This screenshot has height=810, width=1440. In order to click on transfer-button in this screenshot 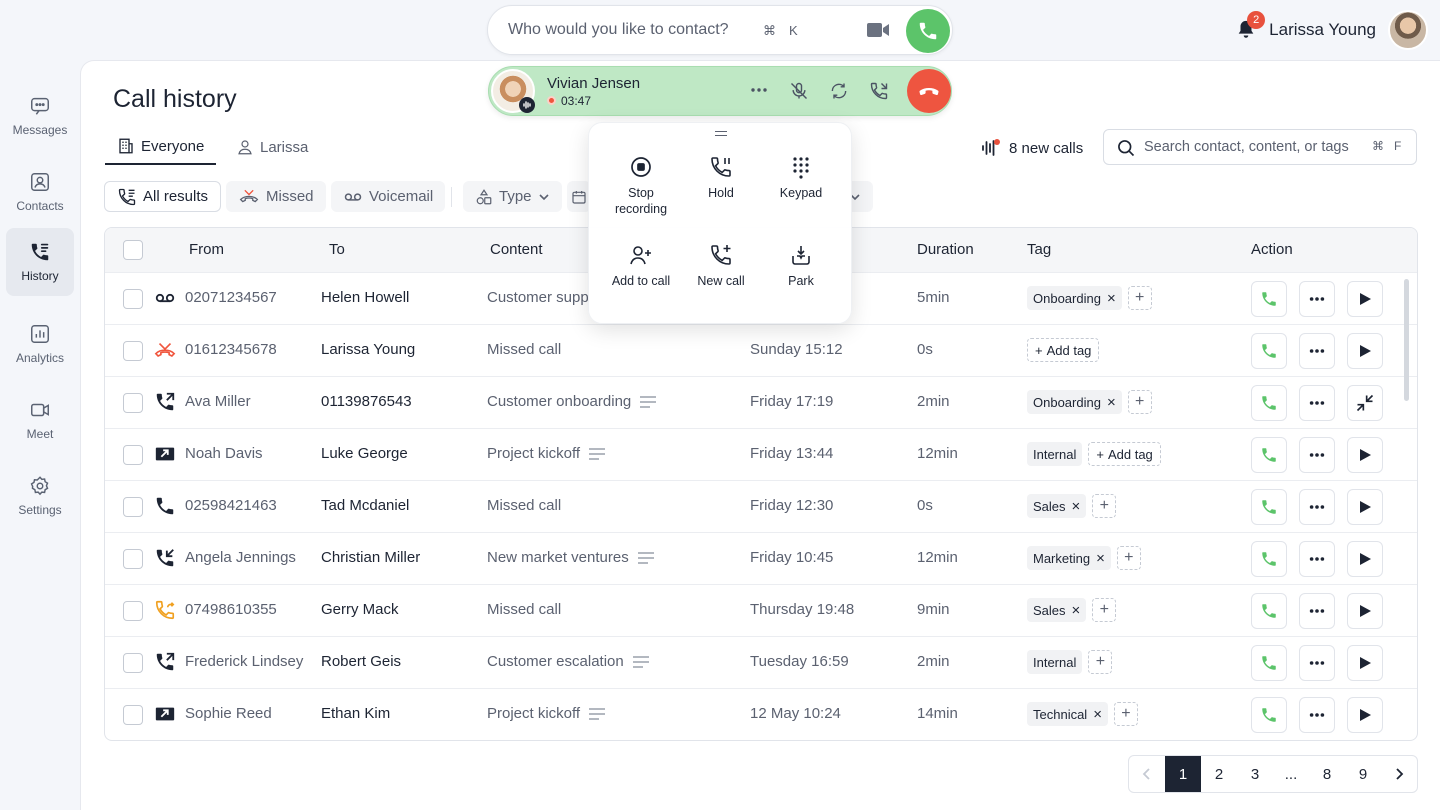, I will do `click(839, 91)`.